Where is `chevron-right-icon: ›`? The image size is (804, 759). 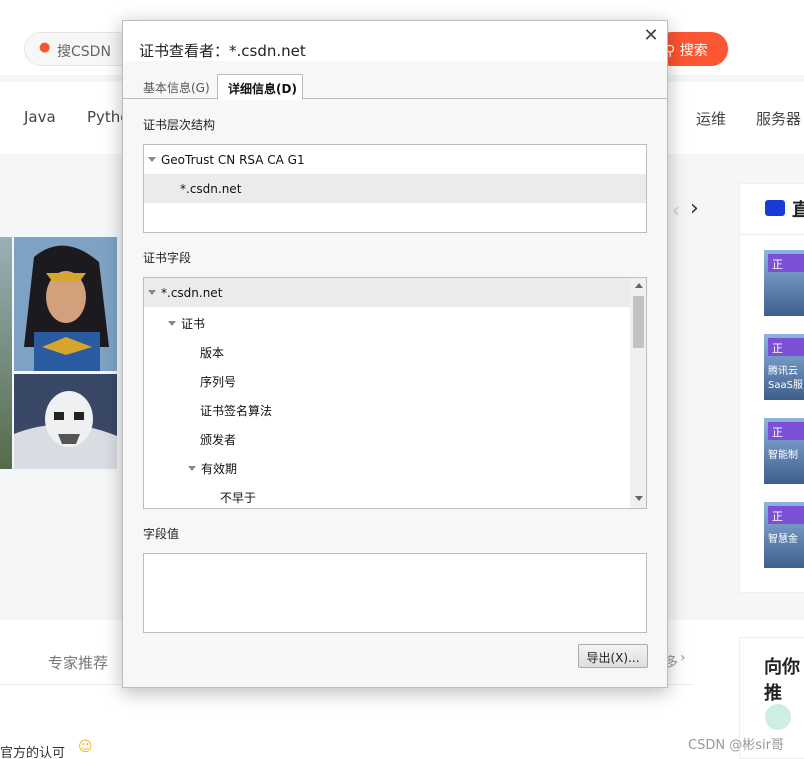
chevron-right-icon: › is located at coordinates (683, 658).